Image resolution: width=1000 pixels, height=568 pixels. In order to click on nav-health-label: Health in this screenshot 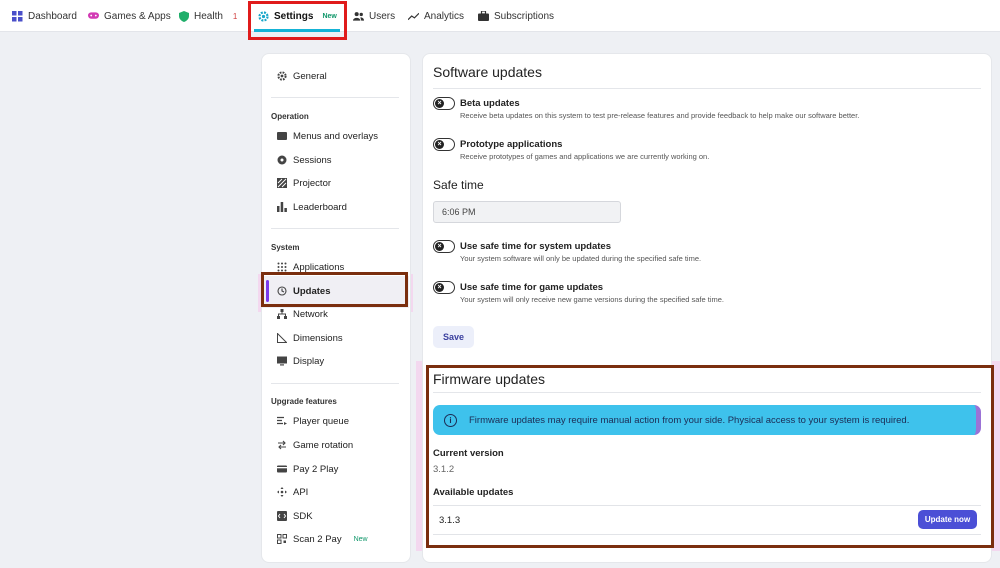, I will do `click(208, 16)`.